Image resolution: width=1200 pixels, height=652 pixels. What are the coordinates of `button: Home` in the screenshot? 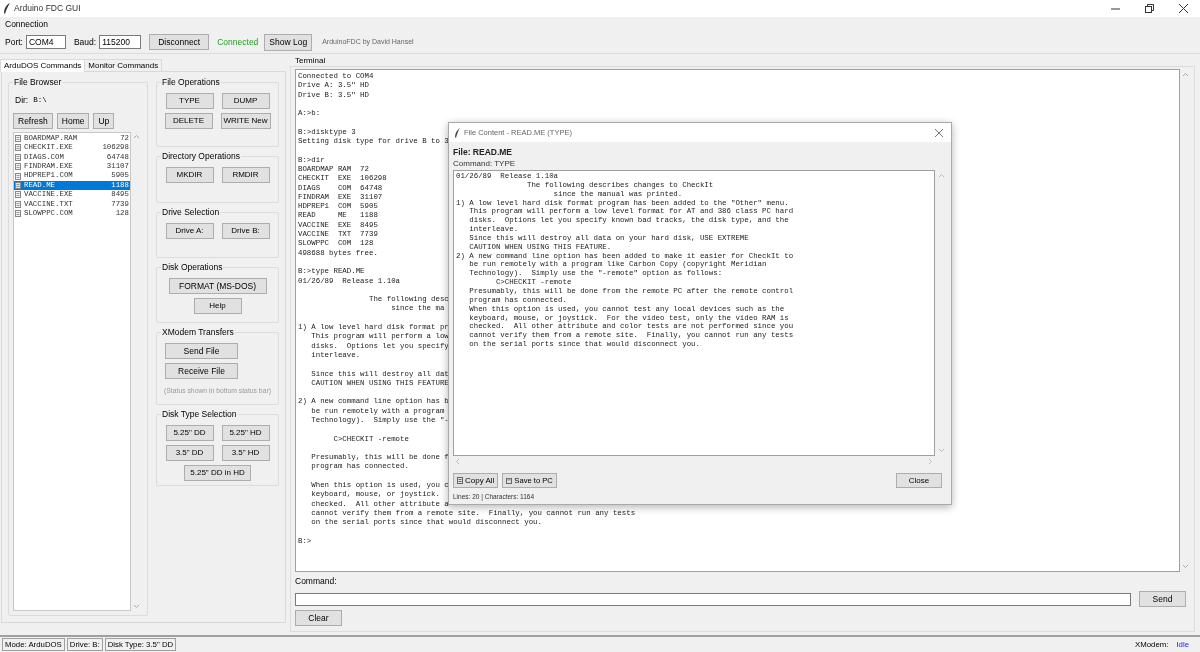 It's located at (73, 120).